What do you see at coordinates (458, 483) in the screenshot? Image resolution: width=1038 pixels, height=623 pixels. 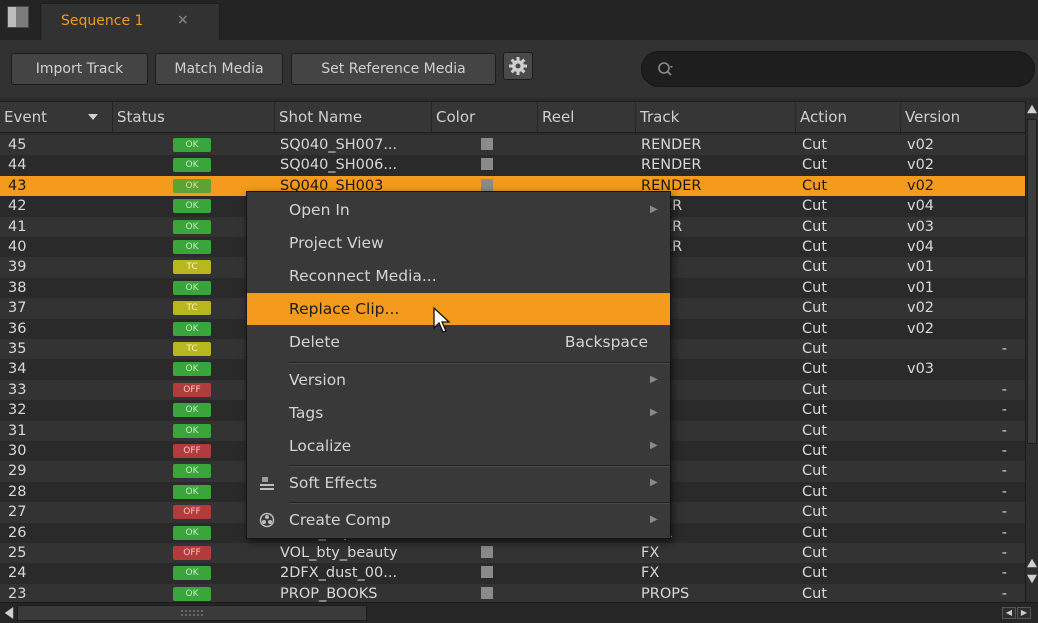 I see `menu-item-soft-effects: Soft Effects ▶` at bounding box center [458, 483].